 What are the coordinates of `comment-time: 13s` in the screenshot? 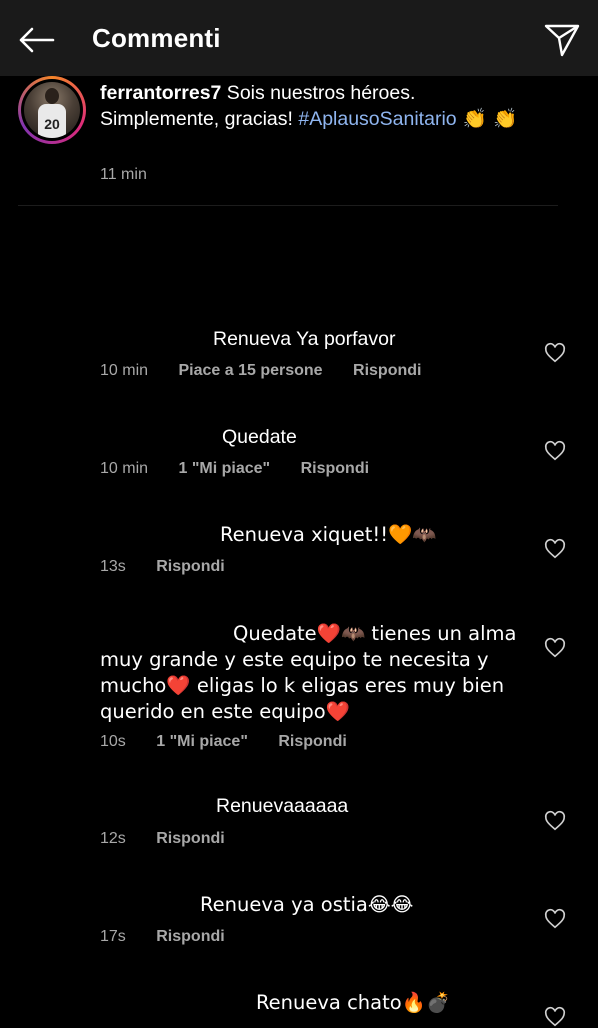 It's located at (113, 566).